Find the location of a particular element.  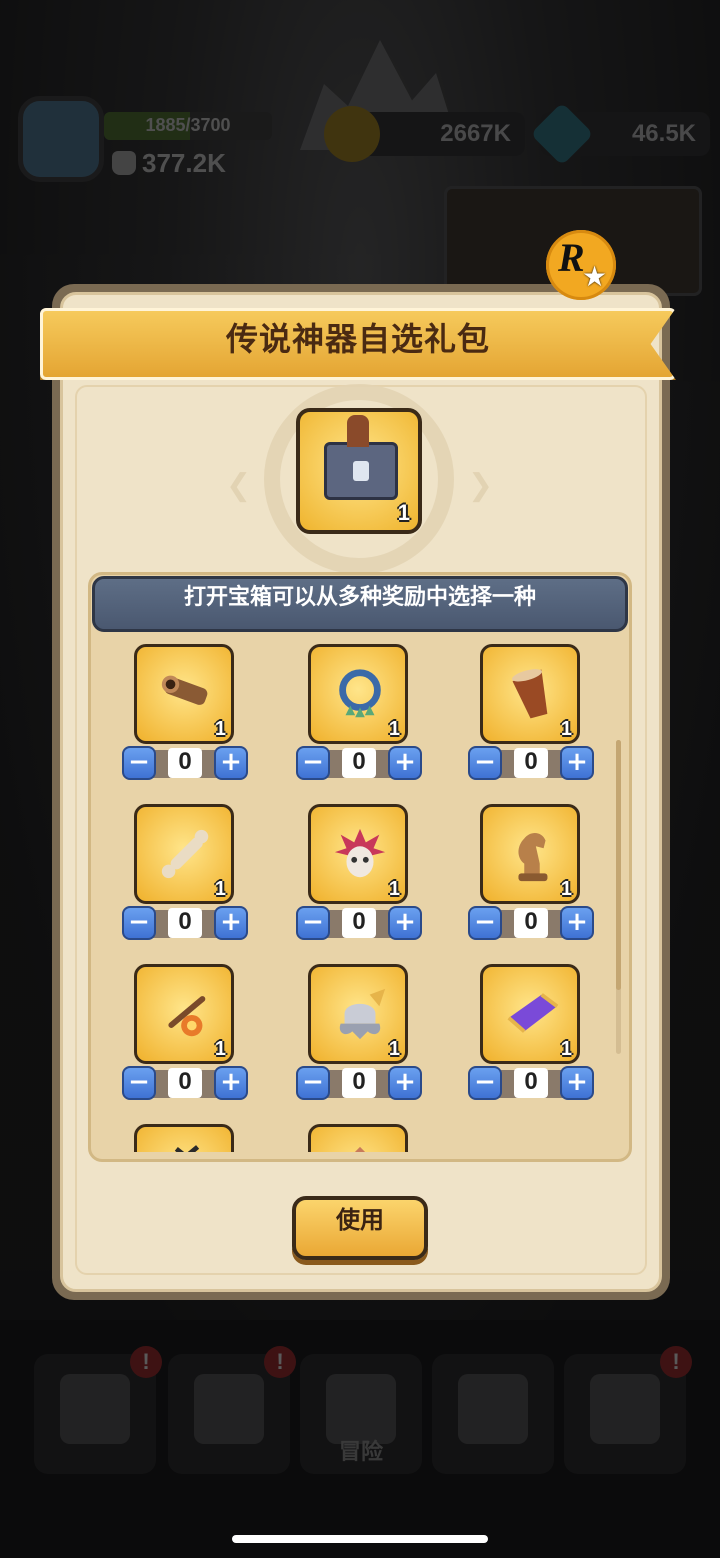

power-display: 377.2K is located at coordinates (169, 163).